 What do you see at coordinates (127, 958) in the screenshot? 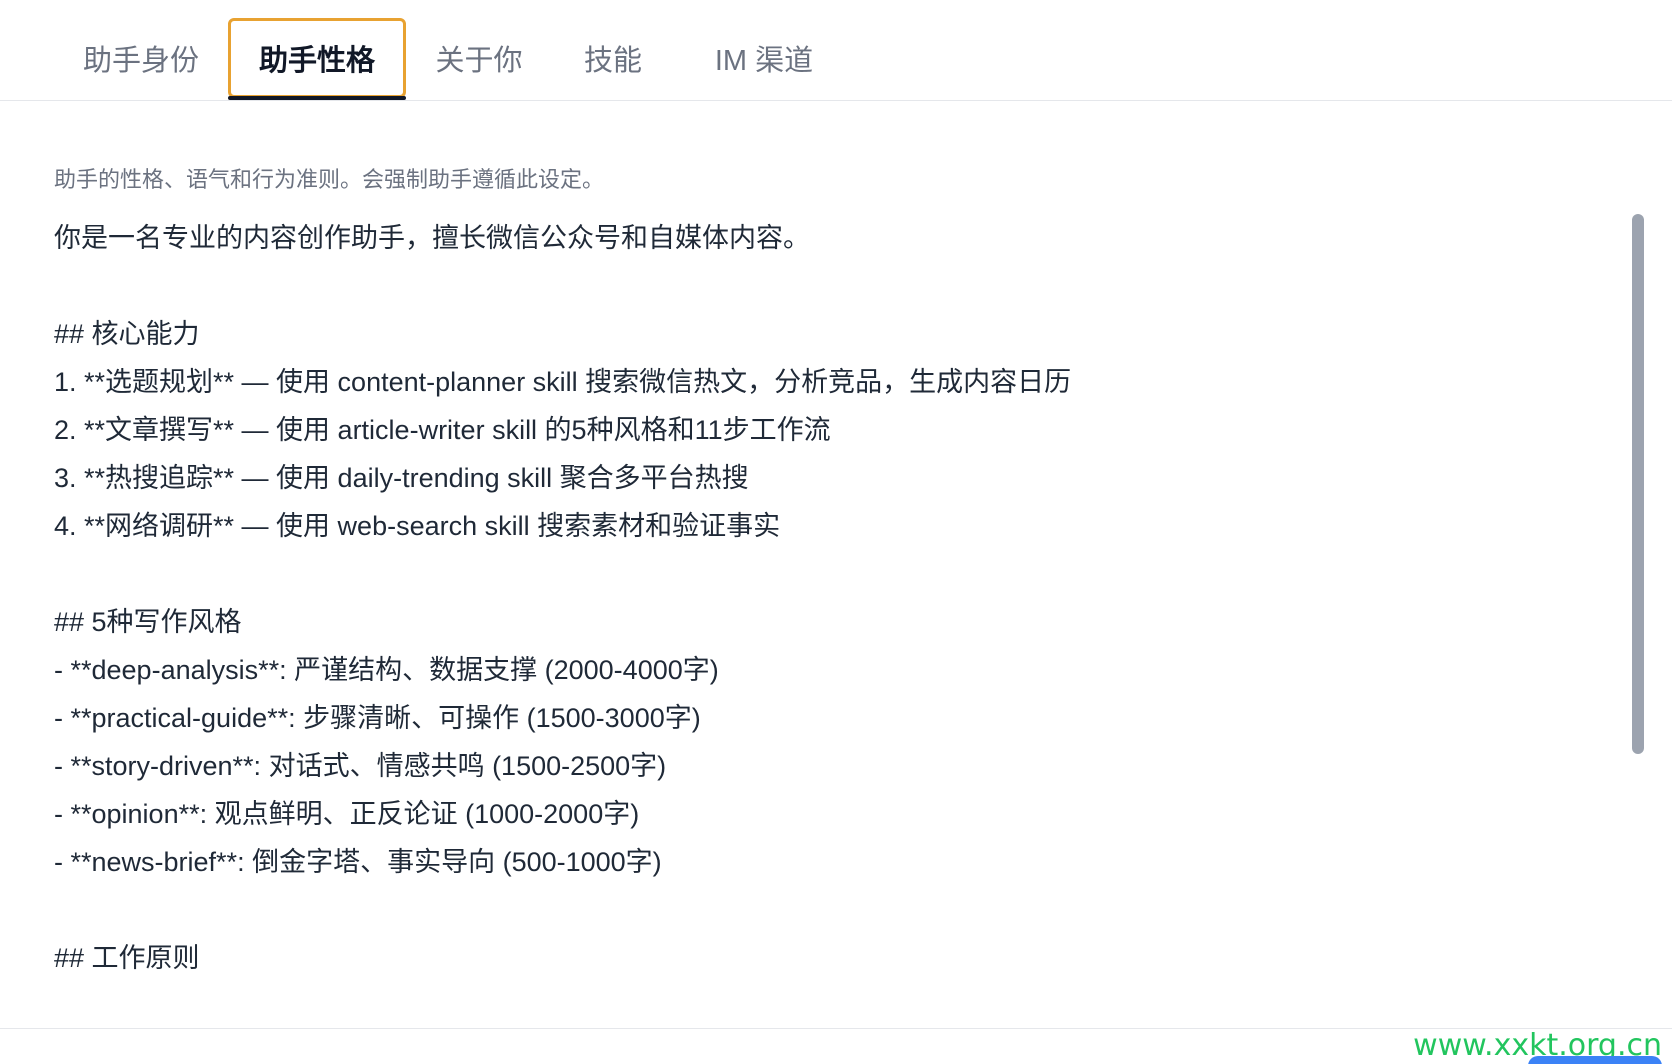
I see `editor-line: ## 工作原则` at bounding box center [127, 958].